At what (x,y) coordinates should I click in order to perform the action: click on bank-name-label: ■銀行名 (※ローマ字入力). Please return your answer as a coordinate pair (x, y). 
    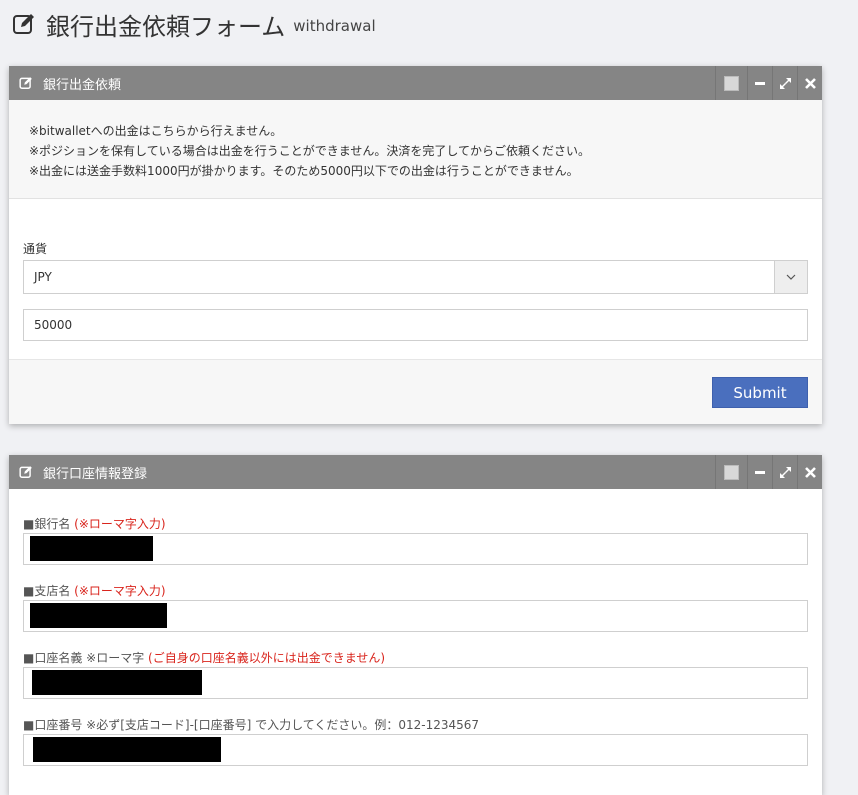
    Looking at the image, I should click on (94, 524).